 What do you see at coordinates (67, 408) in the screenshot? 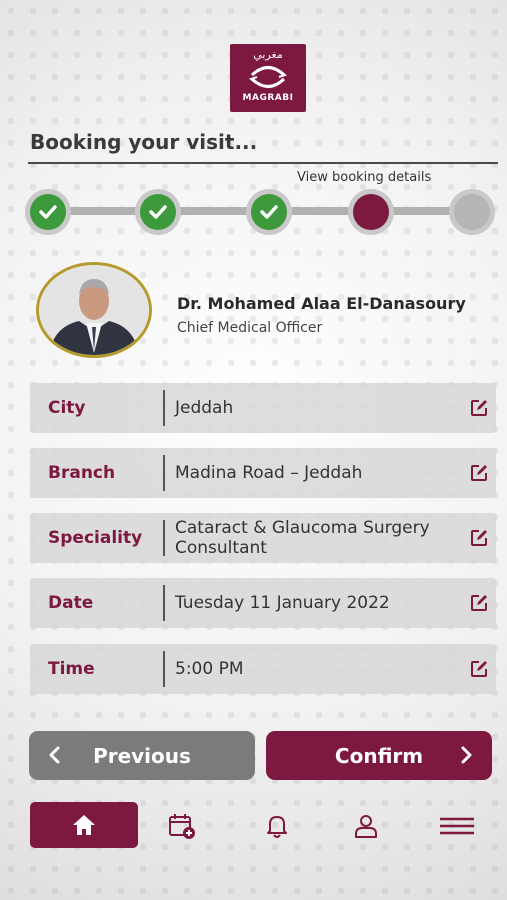
I see `field-label: City` at bounding box center [67, 408].